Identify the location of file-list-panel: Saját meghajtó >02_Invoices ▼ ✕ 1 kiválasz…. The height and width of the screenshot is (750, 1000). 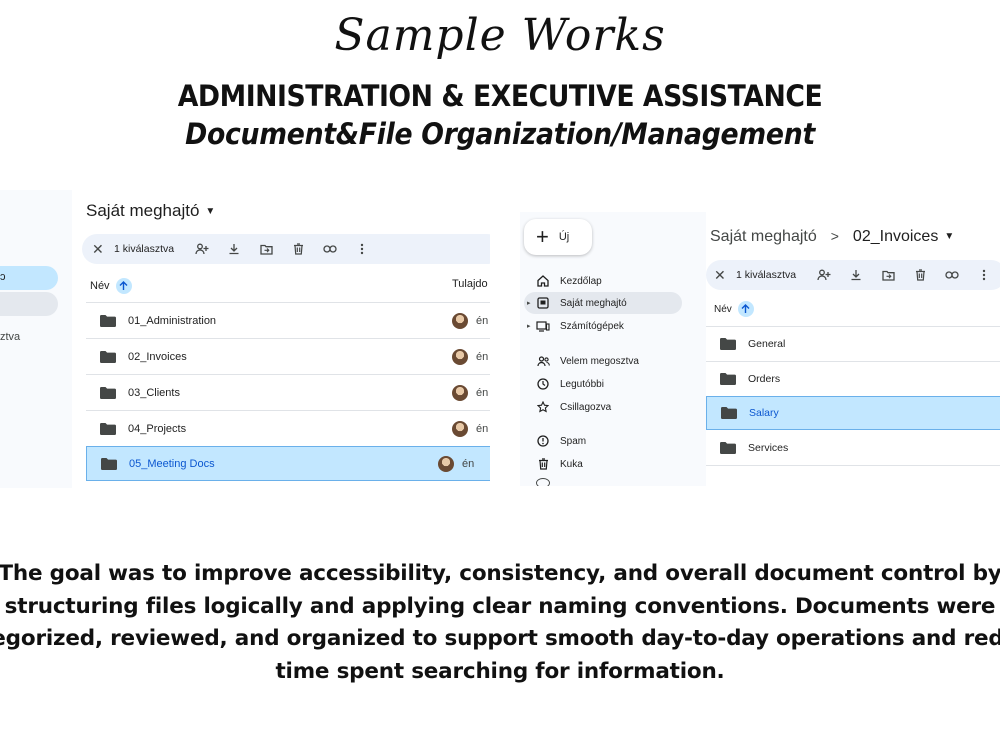
(853, 349).